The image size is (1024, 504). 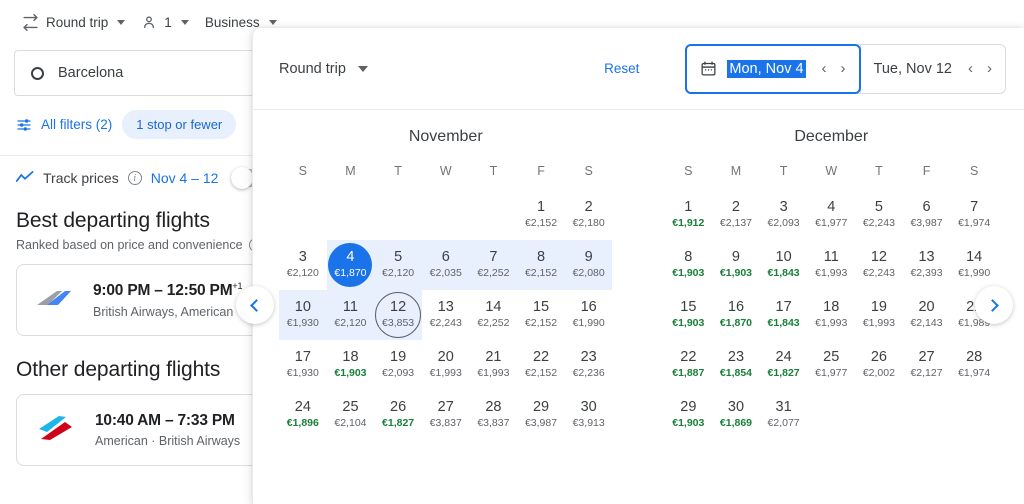 What do you see at coordinates (350, 315) in the screenshot?
I see `day-cell-november-11: 11 €2,120` at bounding box center [350, 315].